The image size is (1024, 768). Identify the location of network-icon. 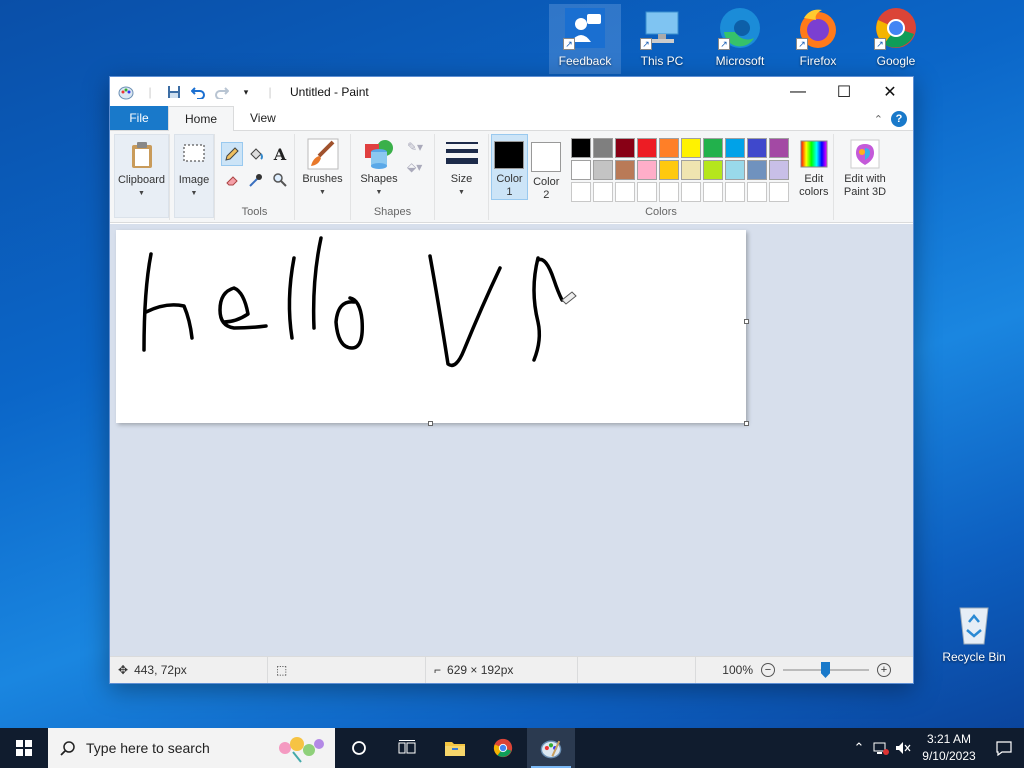
(881, 748).